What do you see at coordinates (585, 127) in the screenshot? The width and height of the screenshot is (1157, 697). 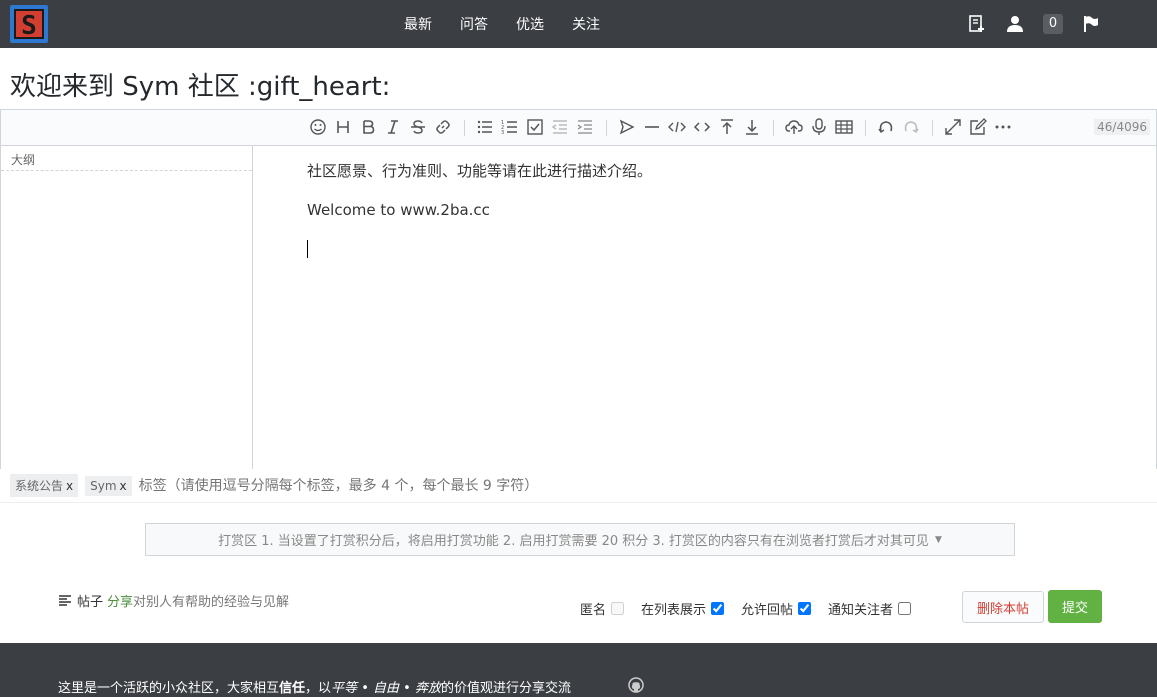 I see `indent-icon` at bounding box center [585, 127].